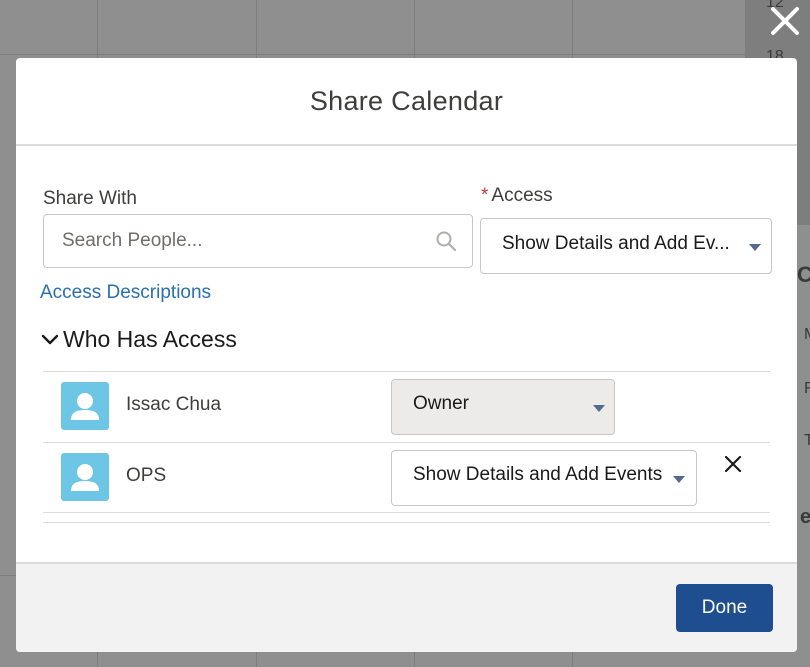 This screenshot has height=667, width=810. I want to click on modal-header: Share Calendar, so click(406, 102).